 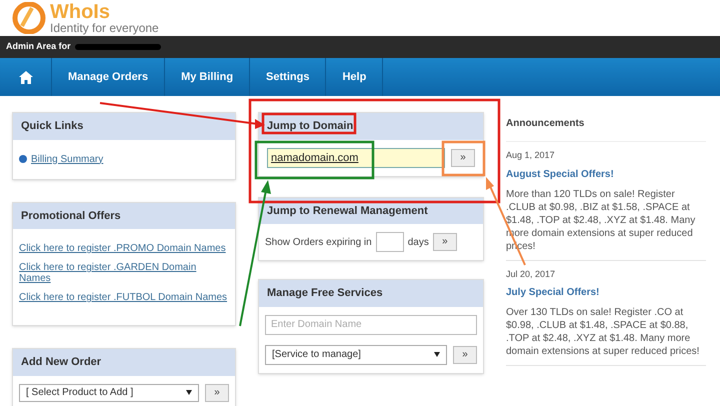 I want to click on panel-header: Add New Order, so click(x=124, y=362).